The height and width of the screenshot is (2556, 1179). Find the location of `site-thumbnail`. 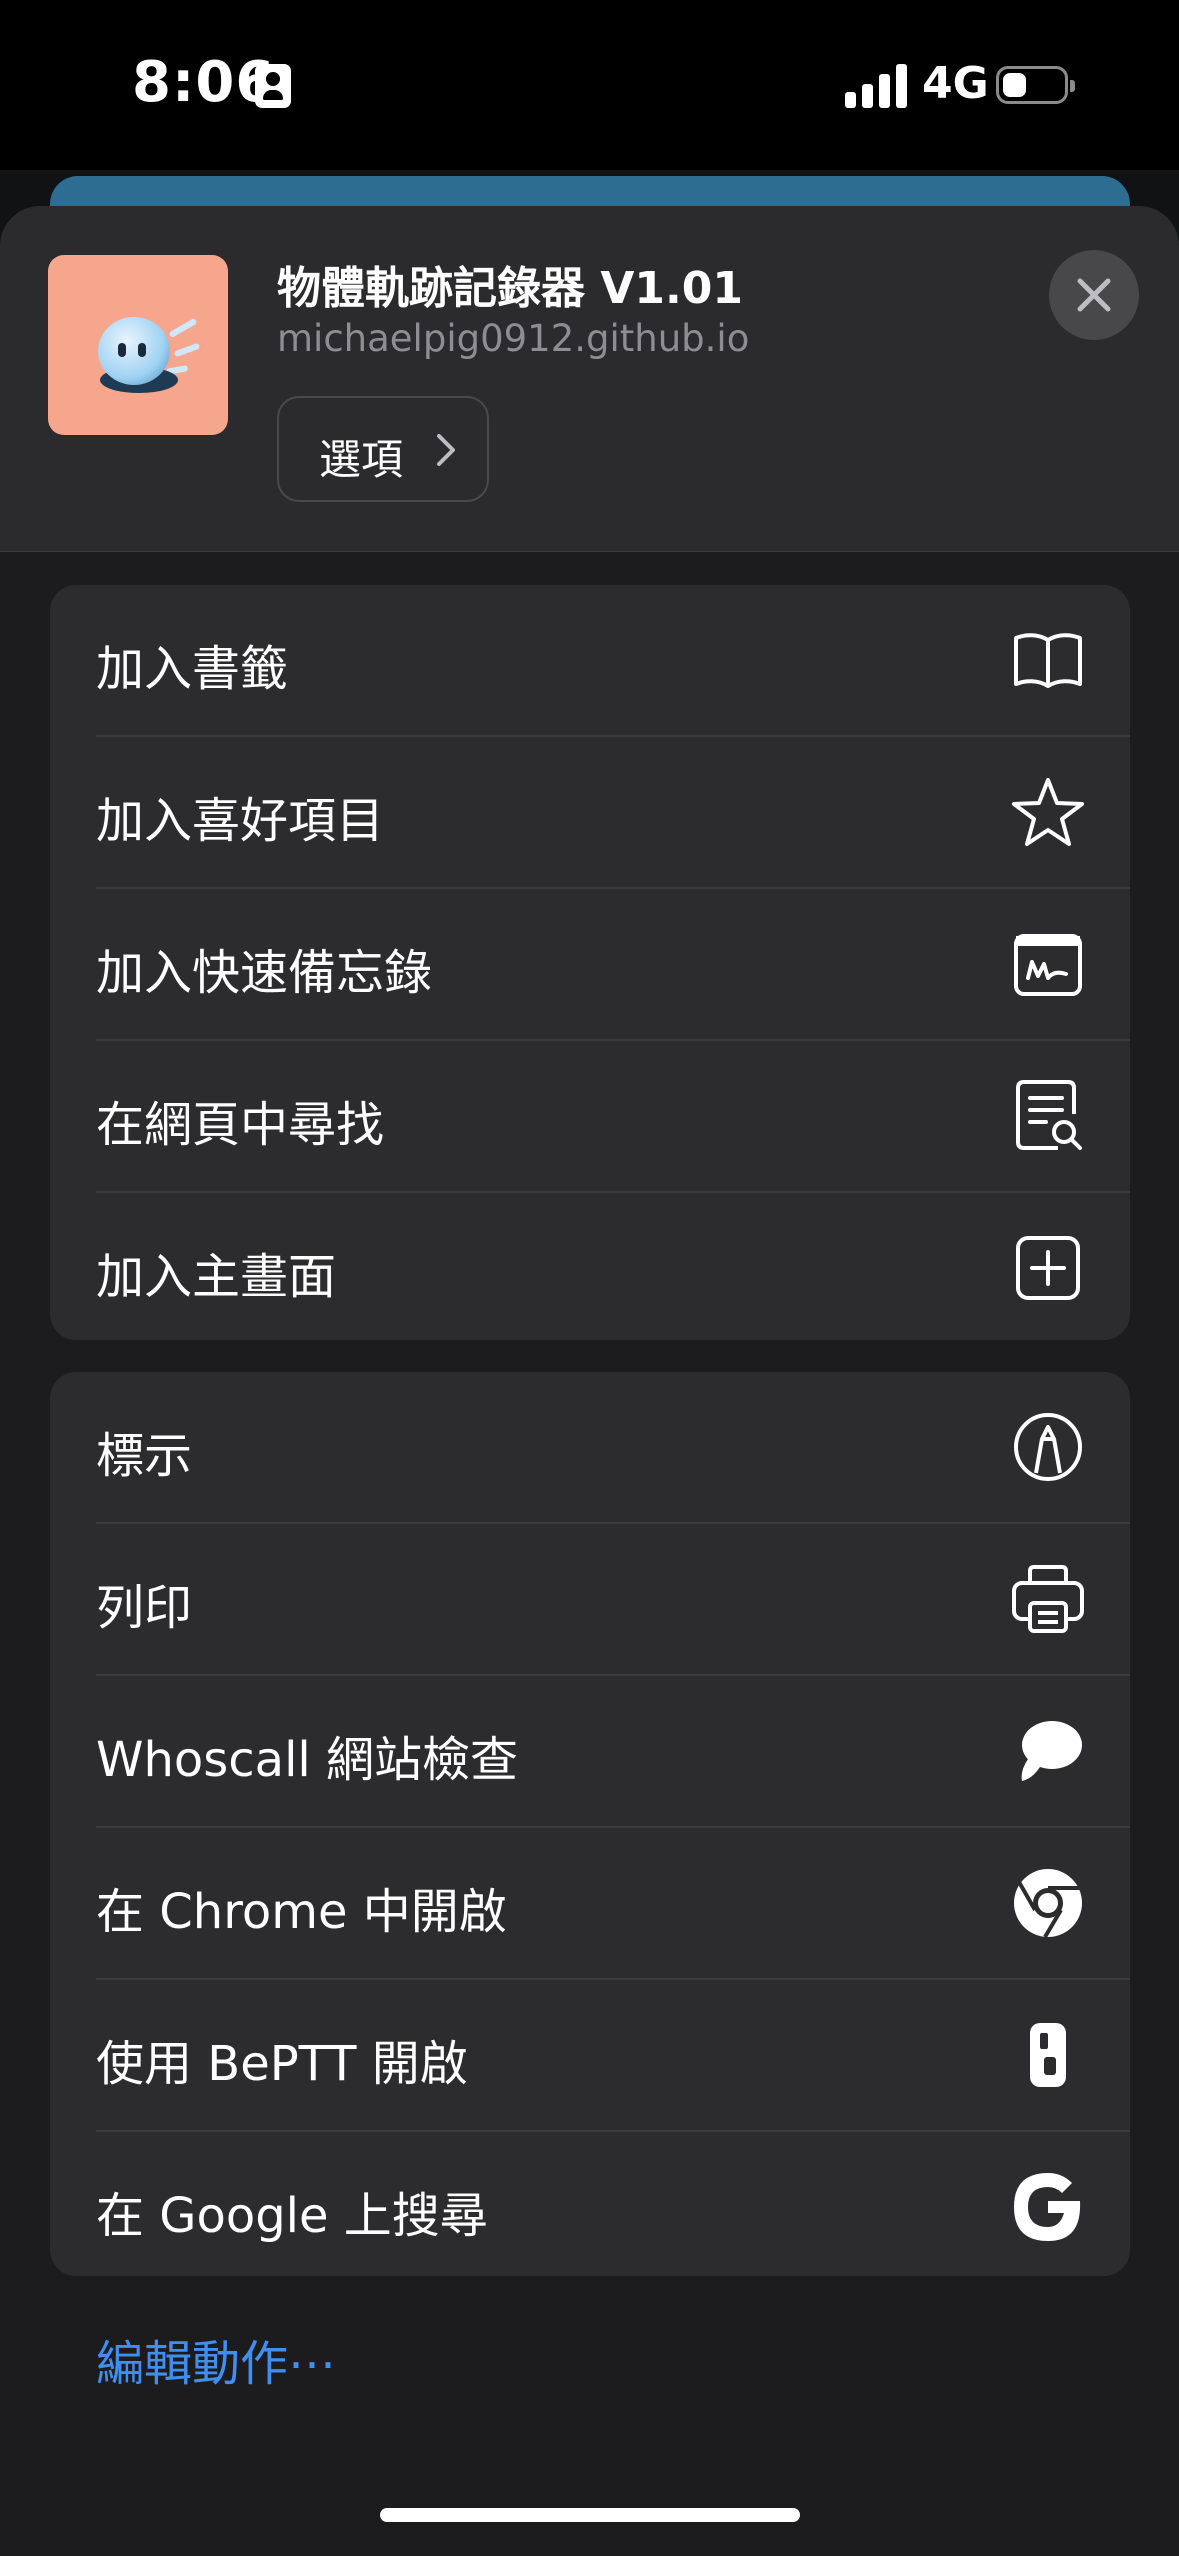

site-thumbnail is located at coordinates (138, 345).